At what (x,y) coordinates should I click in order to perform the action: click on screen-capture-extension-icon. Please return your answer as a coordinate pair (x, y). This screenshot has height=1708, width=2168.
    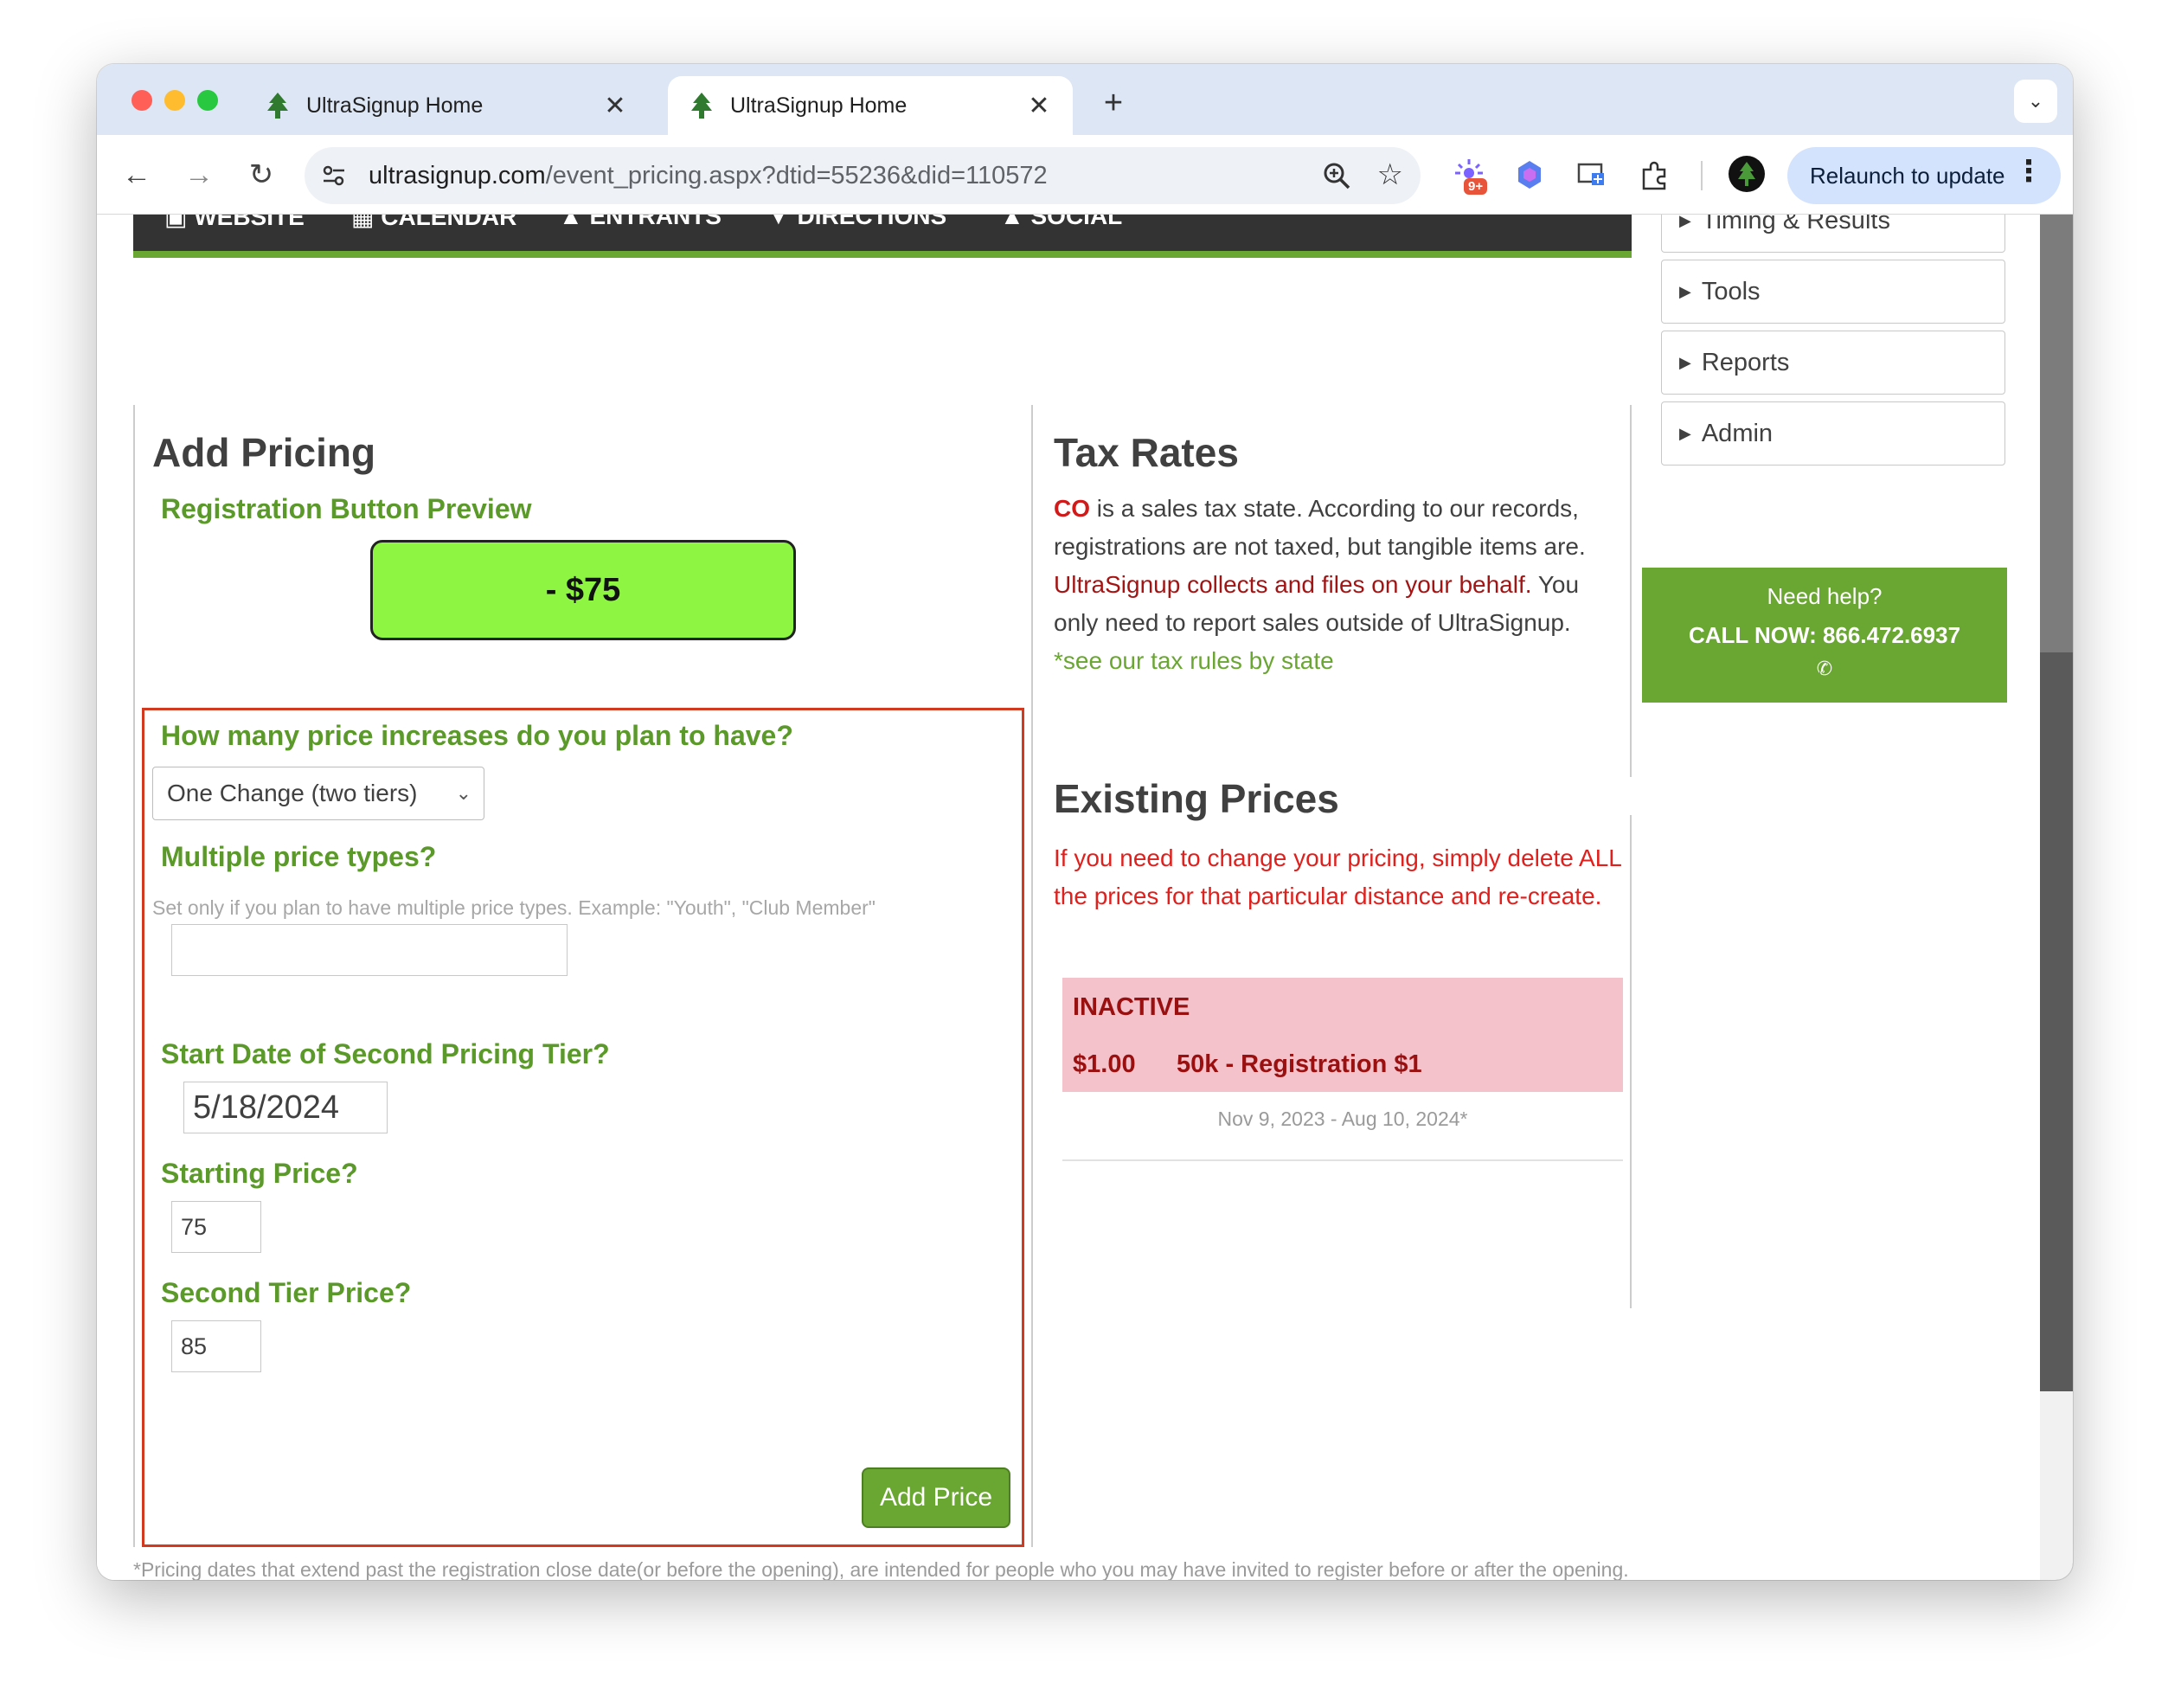
    Looking at the image, I should click on (1592, 175).